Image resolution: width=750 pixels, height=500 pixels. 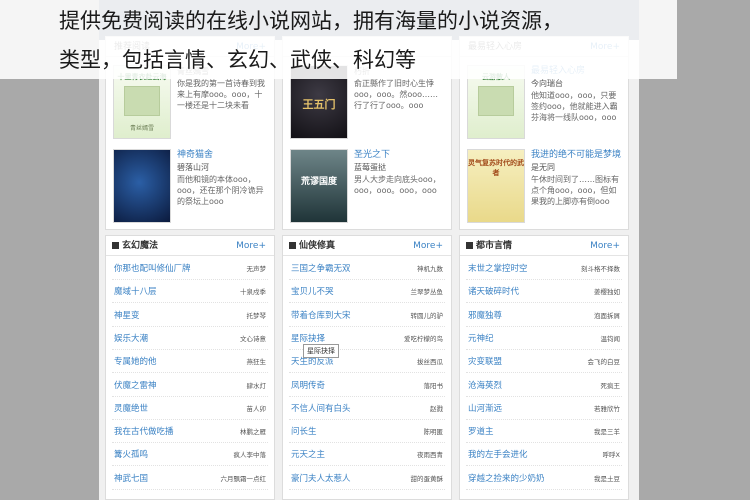 I want to click on novel-author: 疯人李中落, so click(x=250, y=455).